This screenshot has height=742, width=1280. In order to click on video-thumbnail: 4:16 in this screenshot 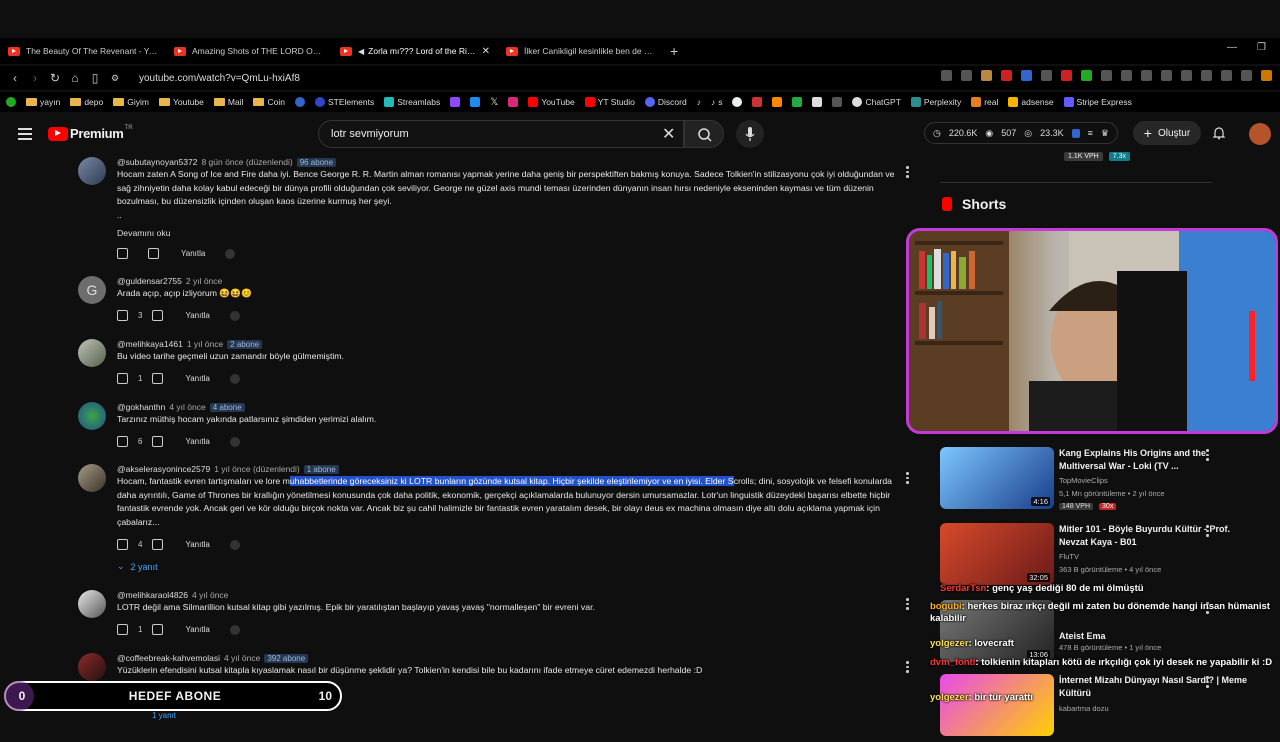, I will do `click(997, 478)`.